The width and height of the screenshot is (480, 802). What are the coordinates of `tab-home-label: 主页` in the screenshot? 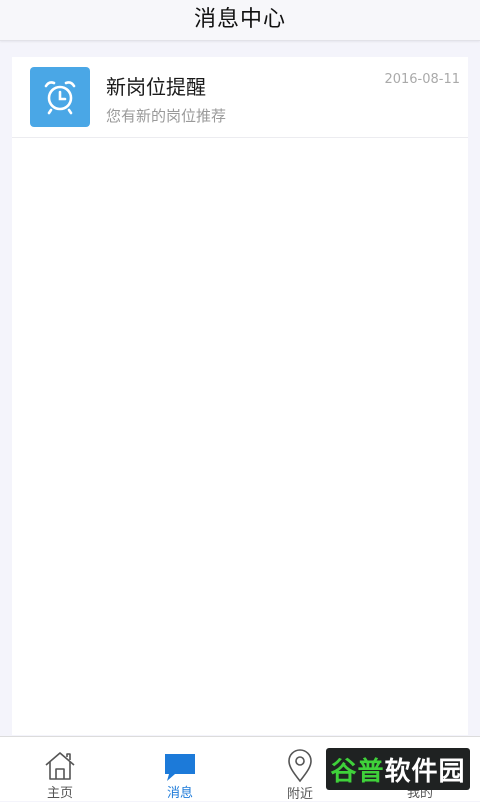 It's located at (59, 793).